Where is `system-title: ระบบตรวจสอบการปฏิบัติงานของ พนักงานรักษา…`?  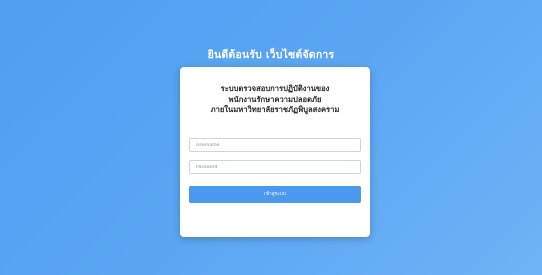
system-title: ระบบตรวจสอบการปฏิบัติงานของ พนักงานรักษา… is located at coordinates (275, 100).